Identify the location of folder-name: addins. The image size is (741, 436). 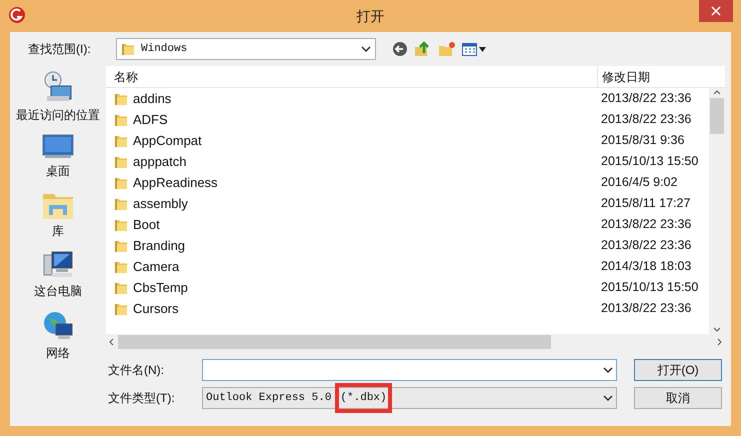
(152, 99).